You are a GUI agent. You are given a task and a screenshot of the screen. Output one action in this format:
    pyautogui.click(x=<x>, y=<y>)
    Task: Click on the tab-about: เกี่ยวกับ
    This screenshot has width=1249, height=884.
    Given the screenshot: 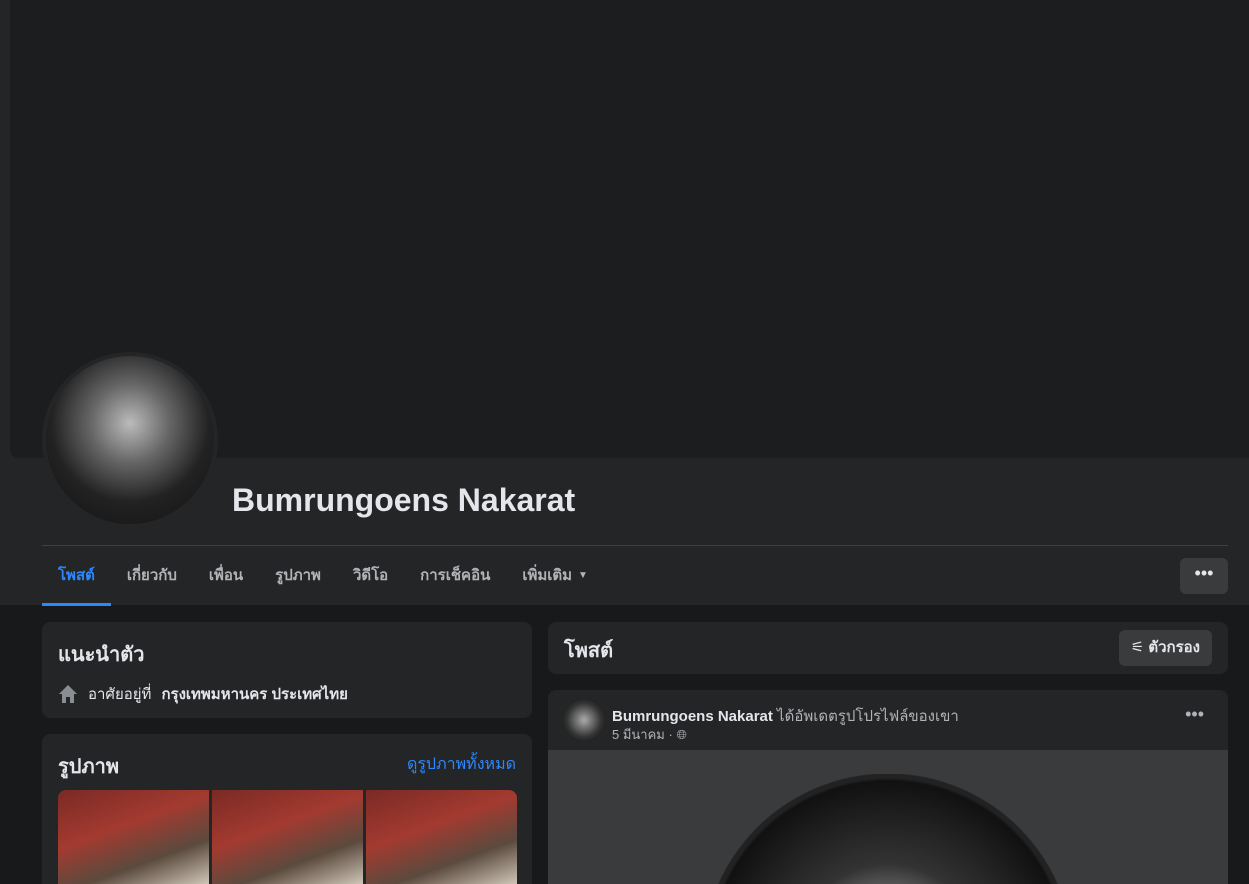 What is the action you would take?
    pyautogui.click(x=152, y=576)
    